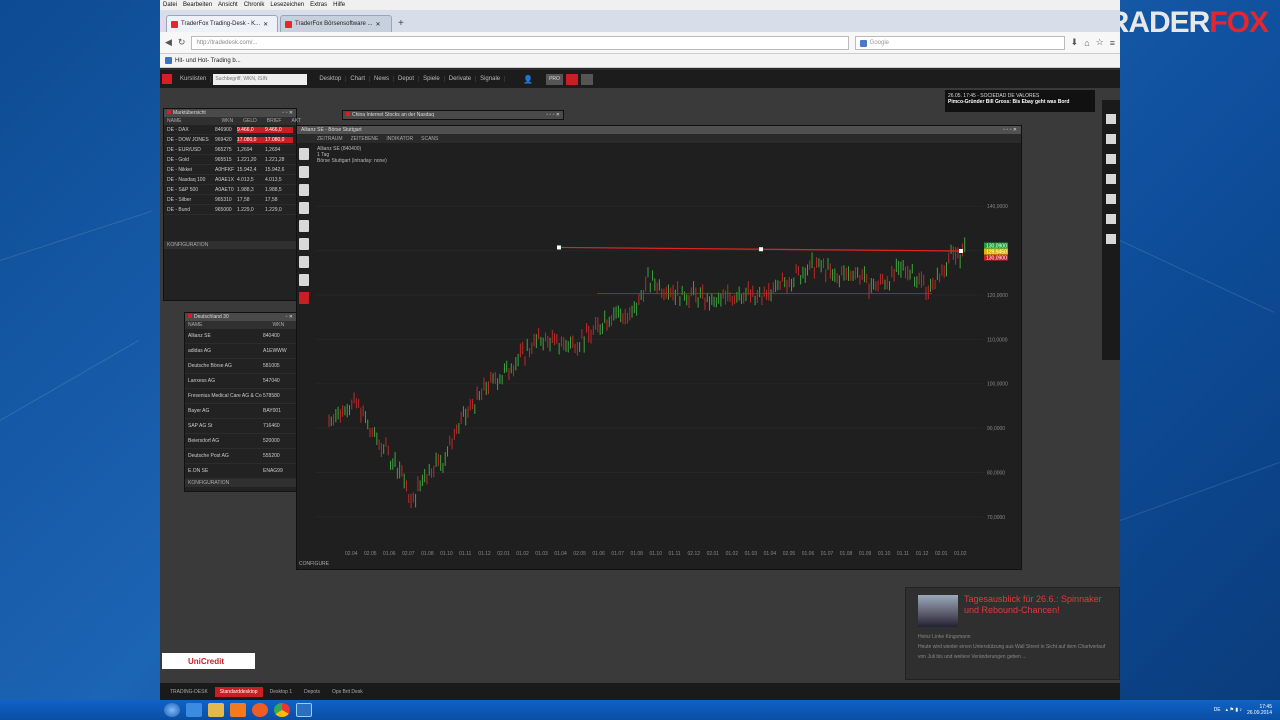  Describe the element at coordinates (240, 351) in the screenshot. I see `table-row: adidas AG A1EWWW` at that location.